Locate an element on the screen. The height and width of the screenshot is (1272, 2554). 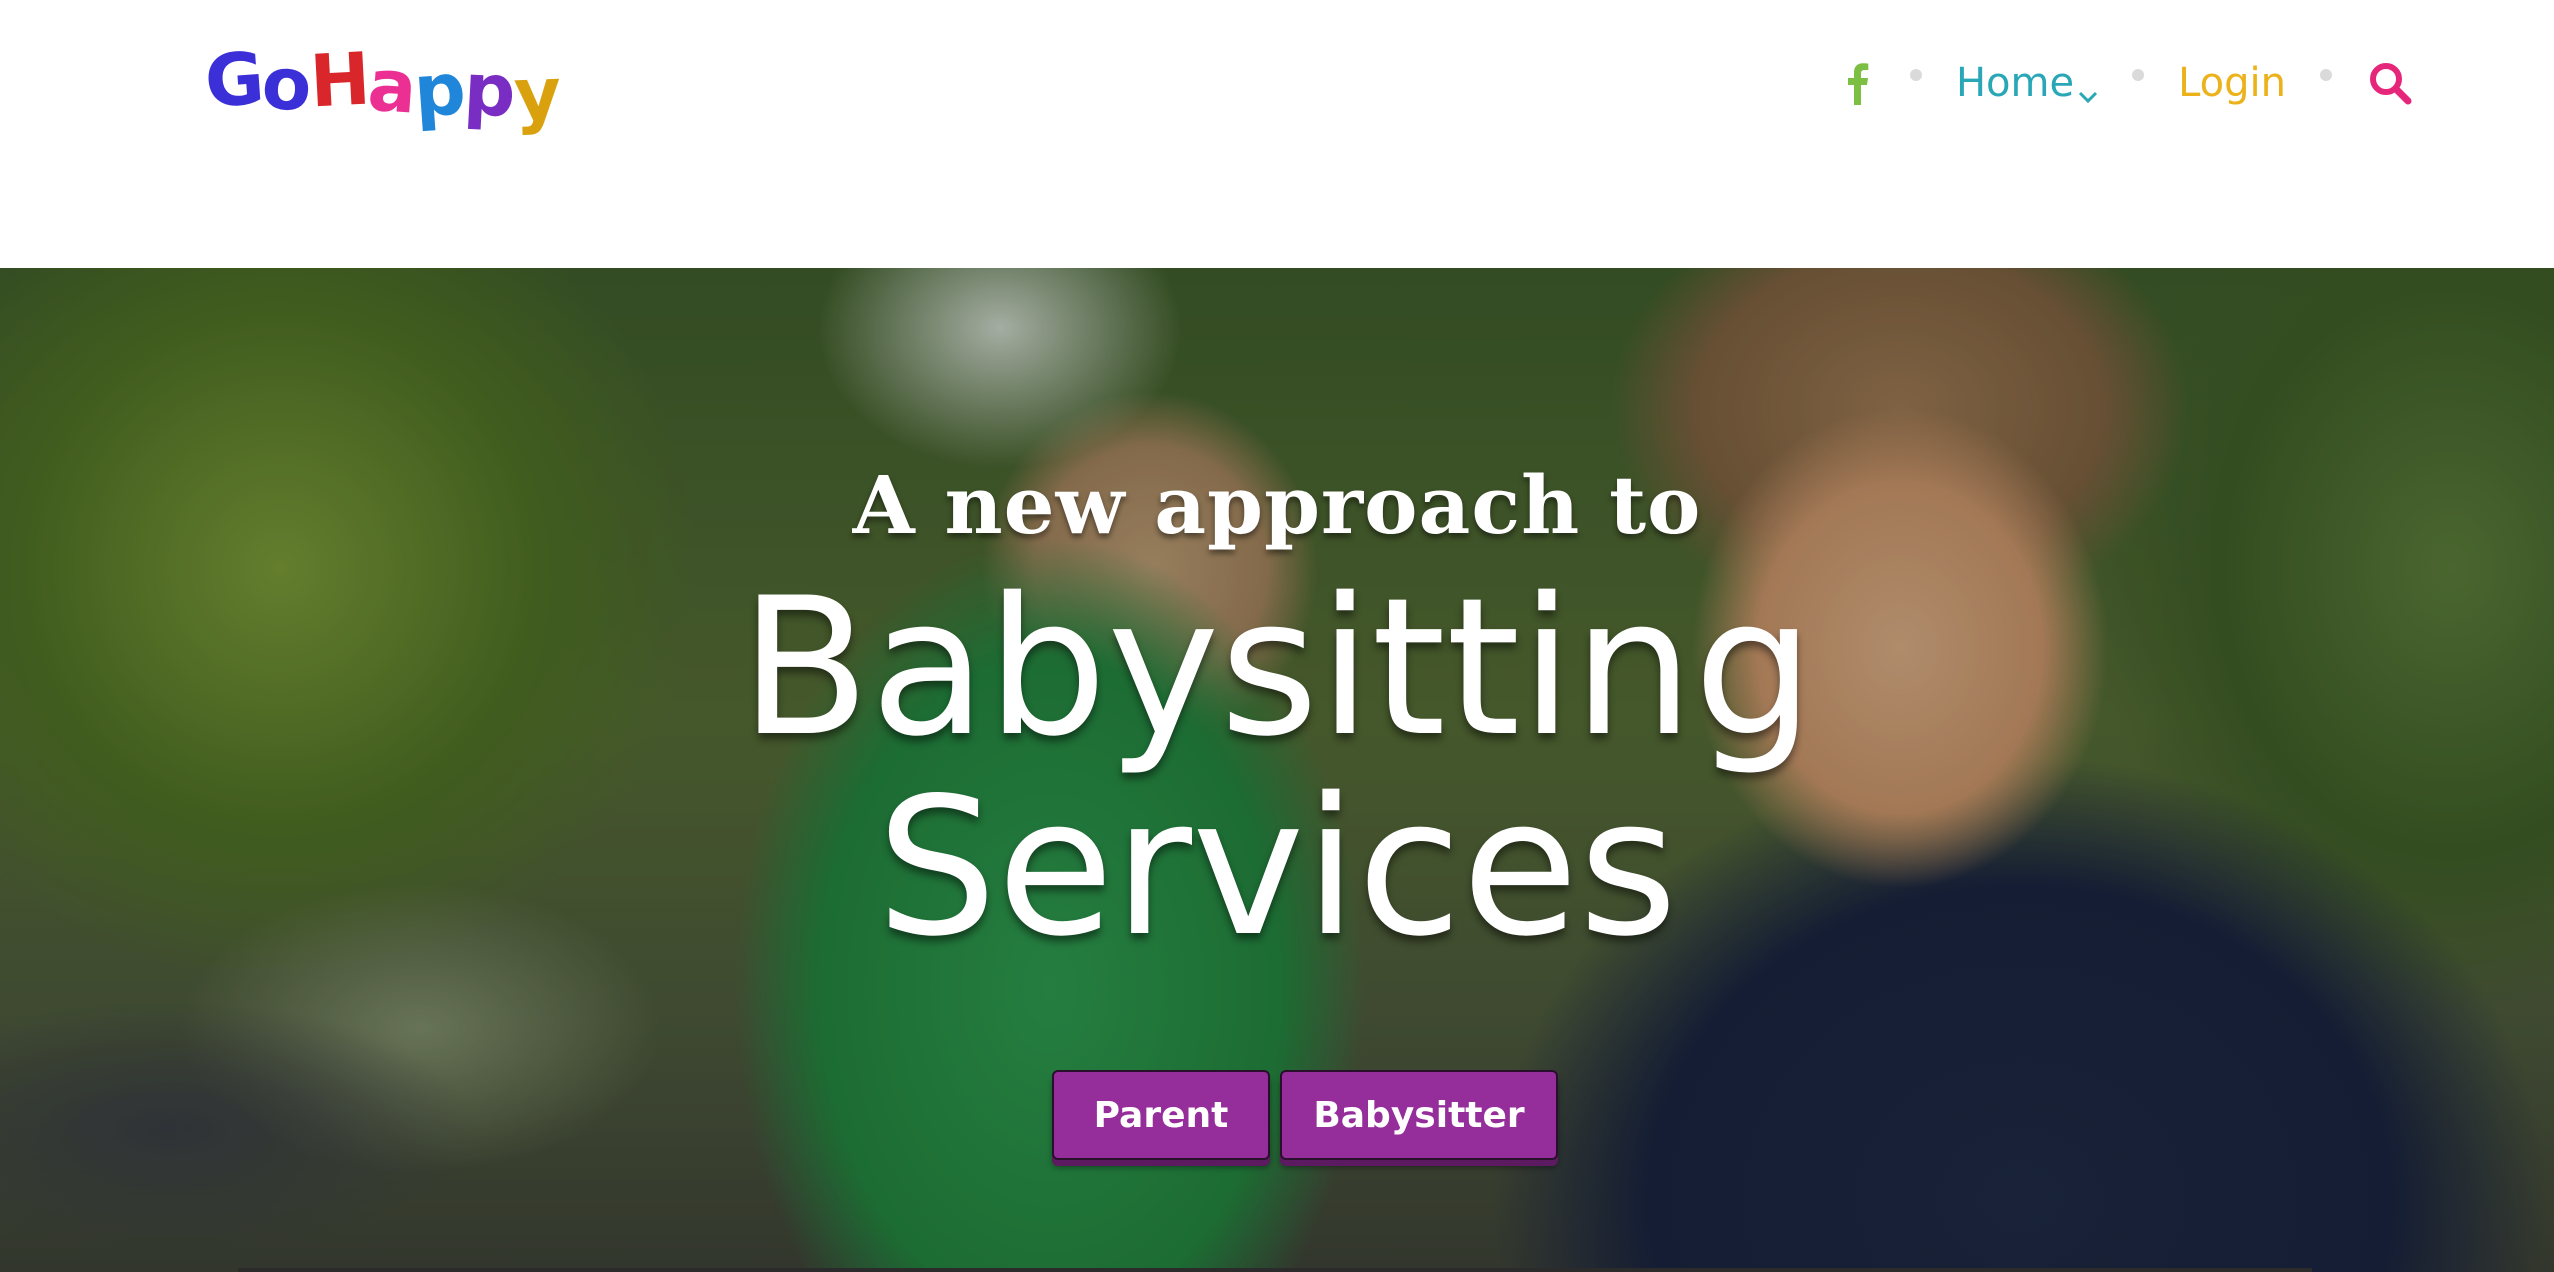
search-button is located at coordinates (2390, 83).